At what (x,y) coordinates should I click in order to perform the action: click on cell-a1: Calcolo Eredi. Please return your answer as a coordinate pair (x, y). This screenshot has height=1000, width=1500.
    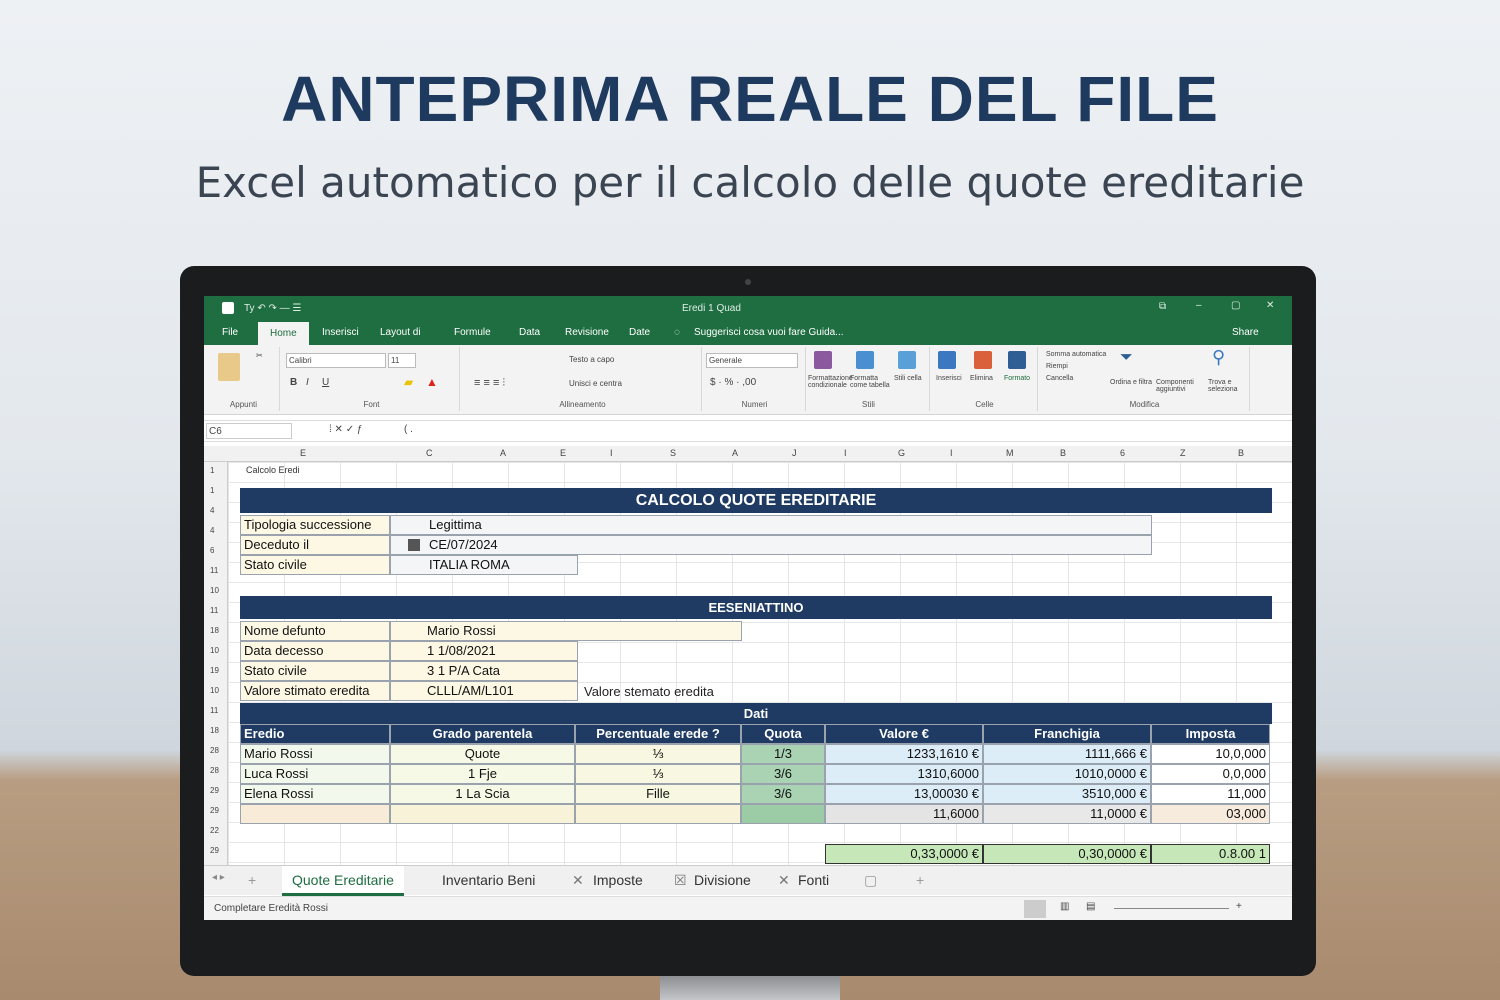
    Looking at the image, I should click on (273, 470).